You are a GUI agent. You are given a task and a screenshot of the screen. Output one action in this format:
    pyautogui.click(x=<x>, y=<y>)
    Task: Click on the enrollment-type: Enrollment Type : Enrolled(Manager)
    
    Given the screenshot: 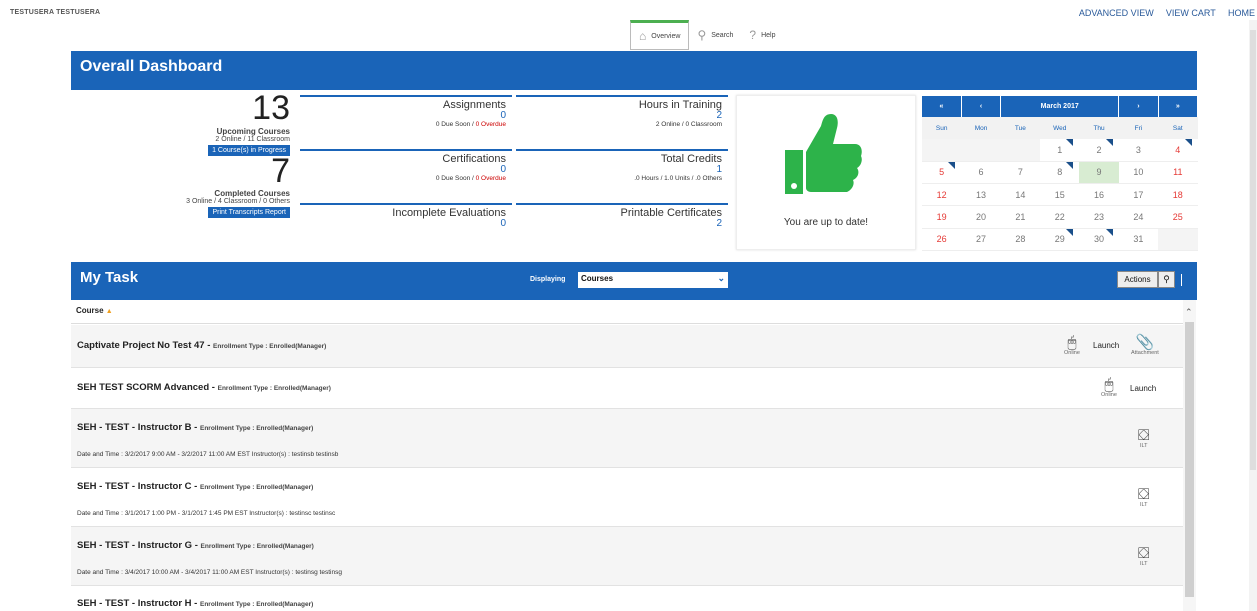 What is the action you would take?
    pyautogui.click(x=257, y=546)
    